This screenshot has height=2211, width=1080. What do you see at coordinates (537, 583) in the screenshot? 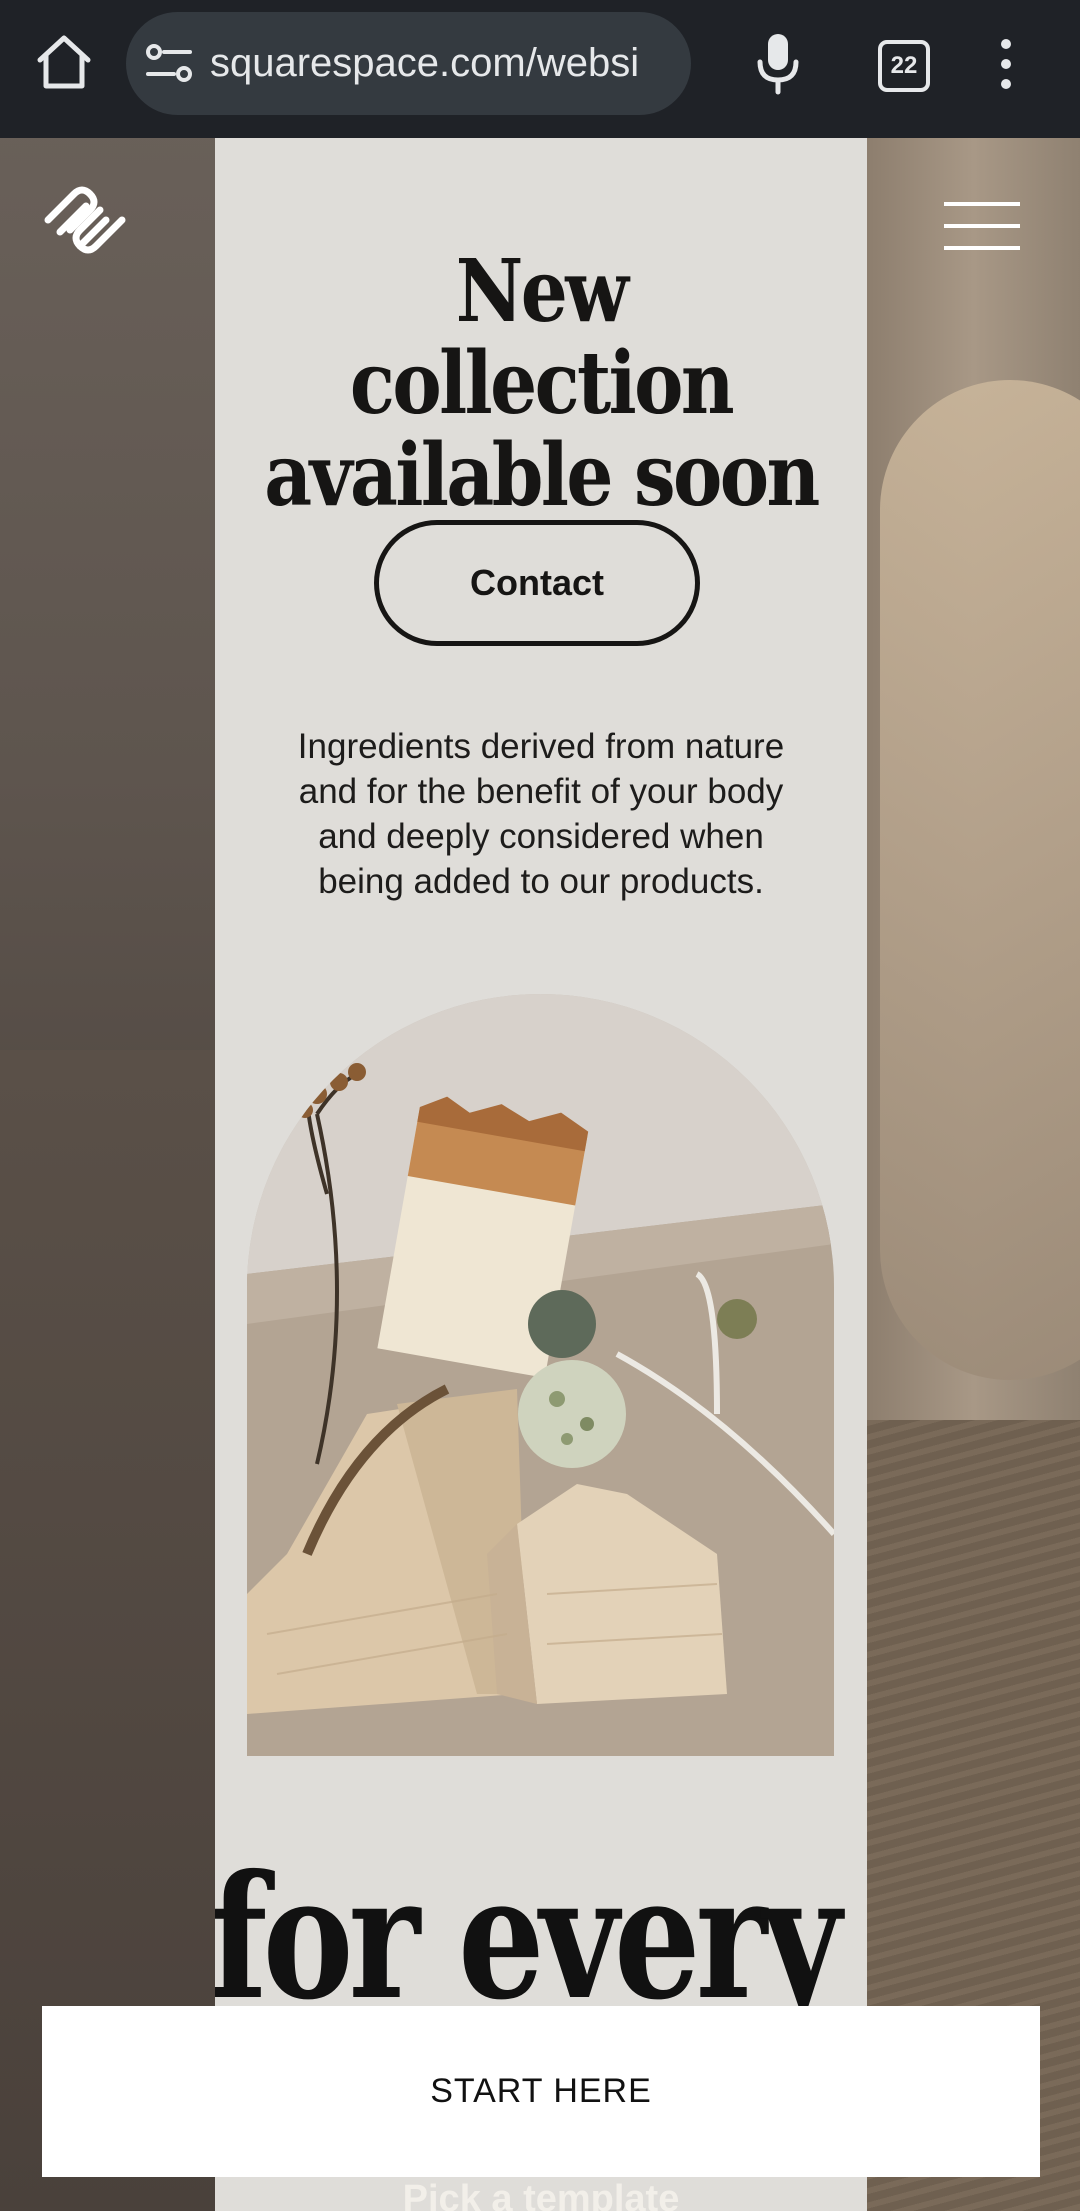
I see `contact-button: Contact` at bounding box center [537, 583].